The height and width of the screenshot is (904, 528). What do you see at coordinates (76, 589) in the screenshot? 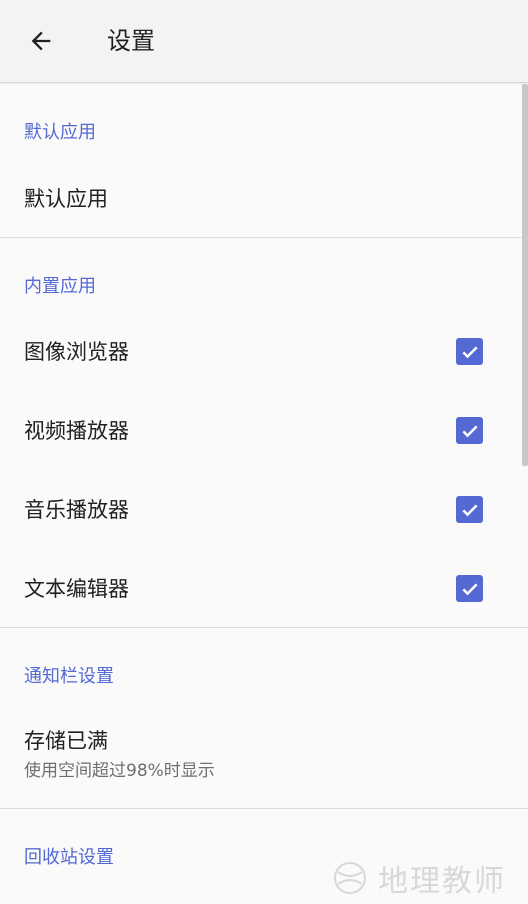
I see `setting-label: 文本编辑器` at bounding box center [76, 589].